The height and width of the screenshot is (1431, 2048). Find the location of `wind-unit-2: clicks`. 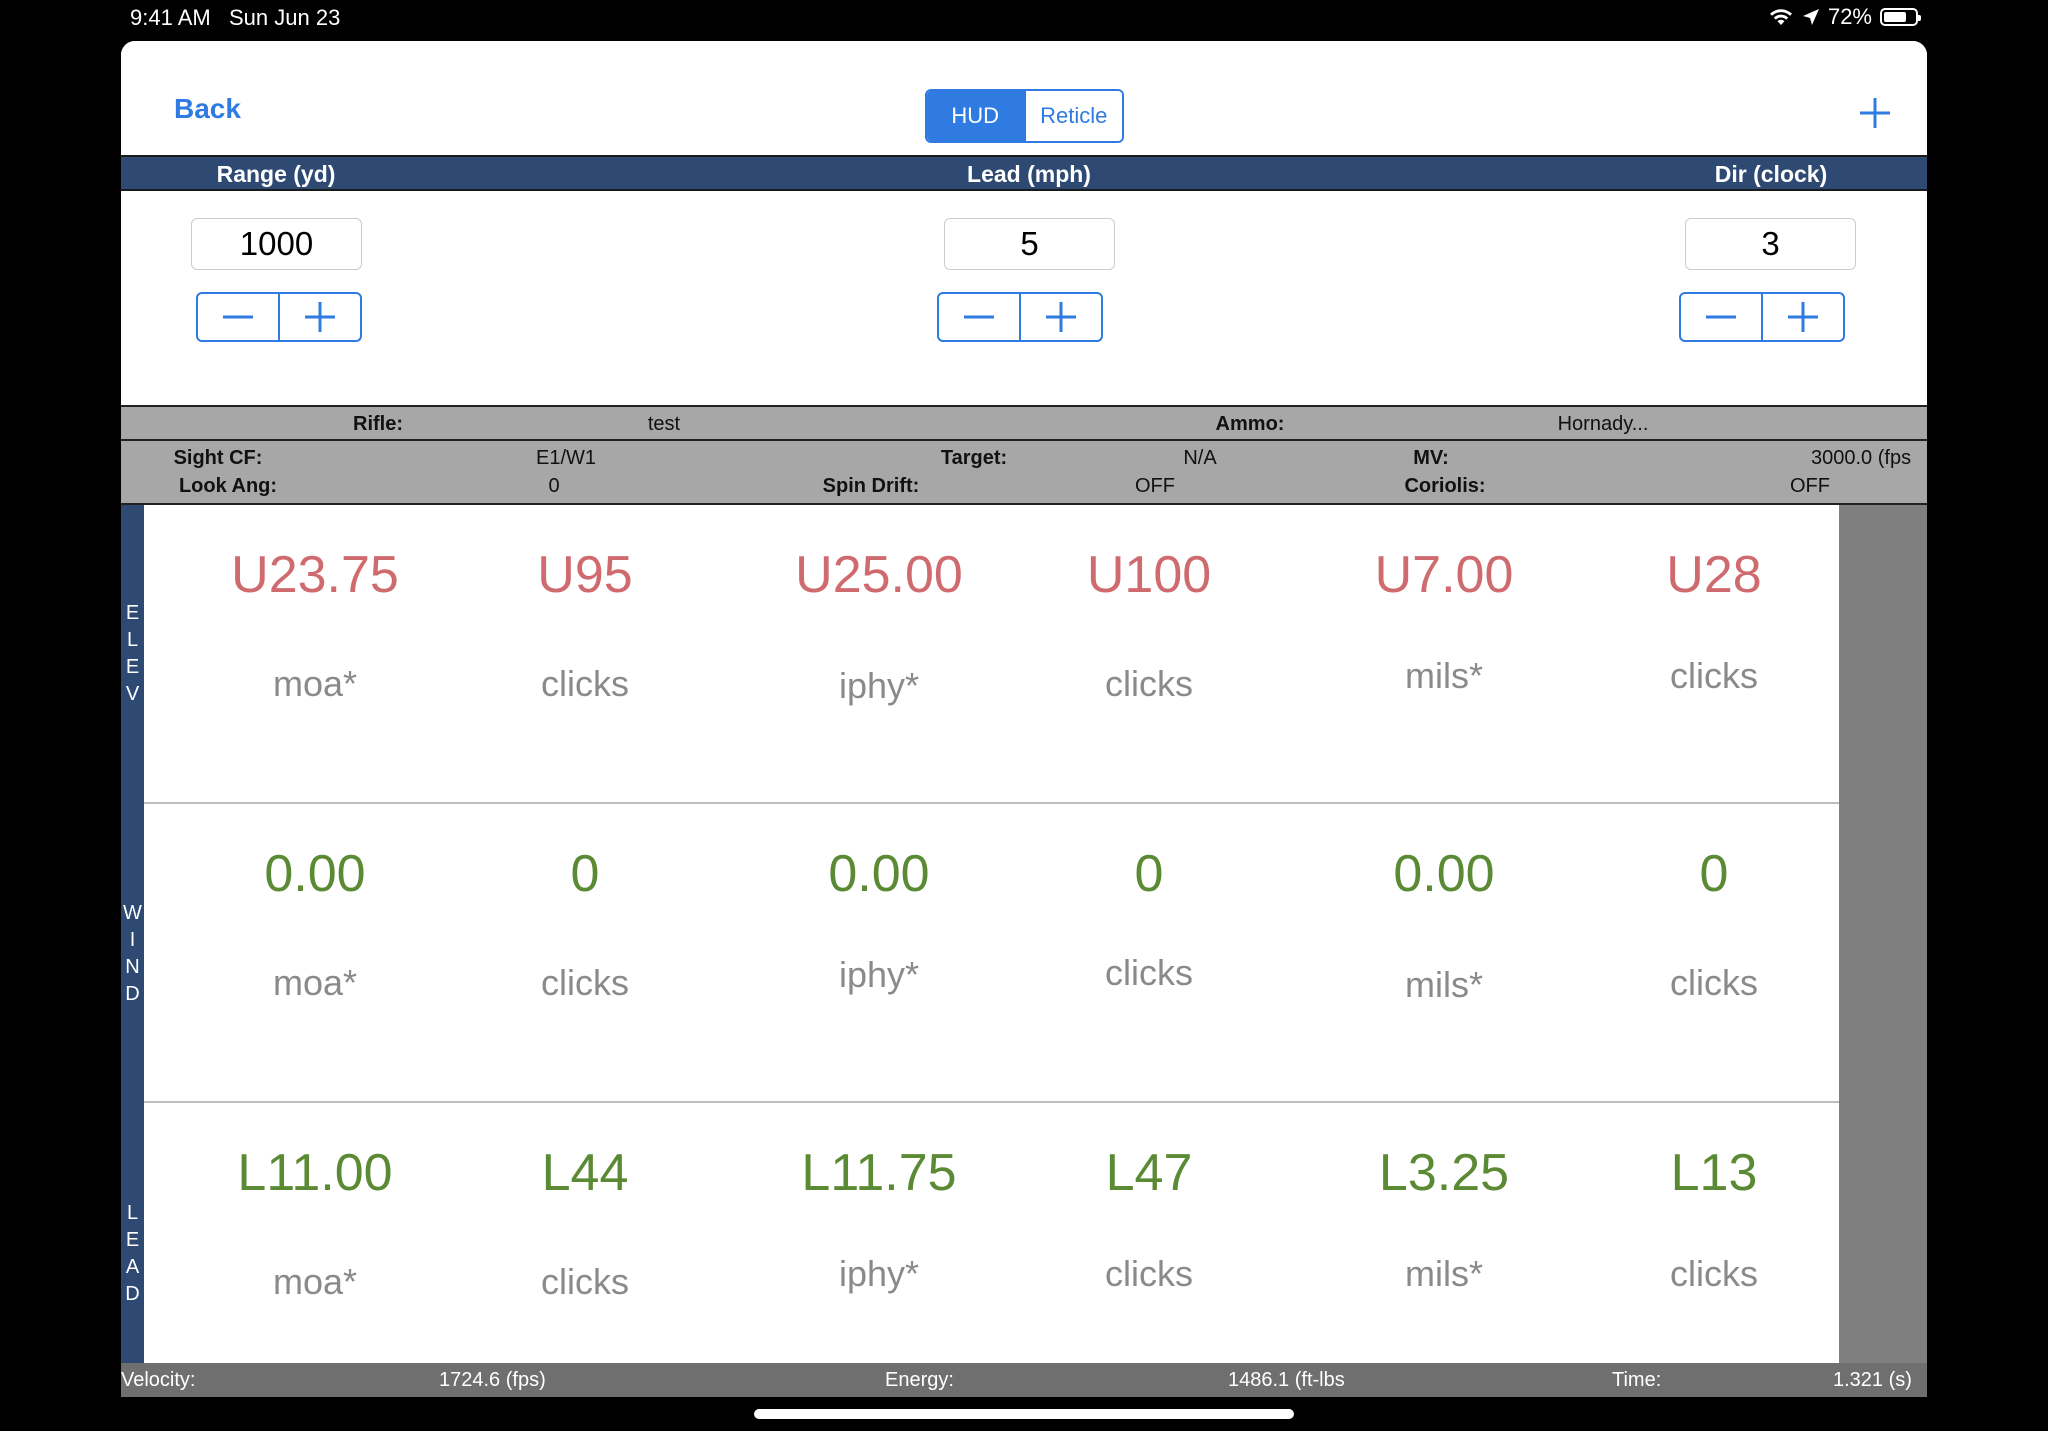

wind-unit-2: clicks is located at coordinates (585, 982).